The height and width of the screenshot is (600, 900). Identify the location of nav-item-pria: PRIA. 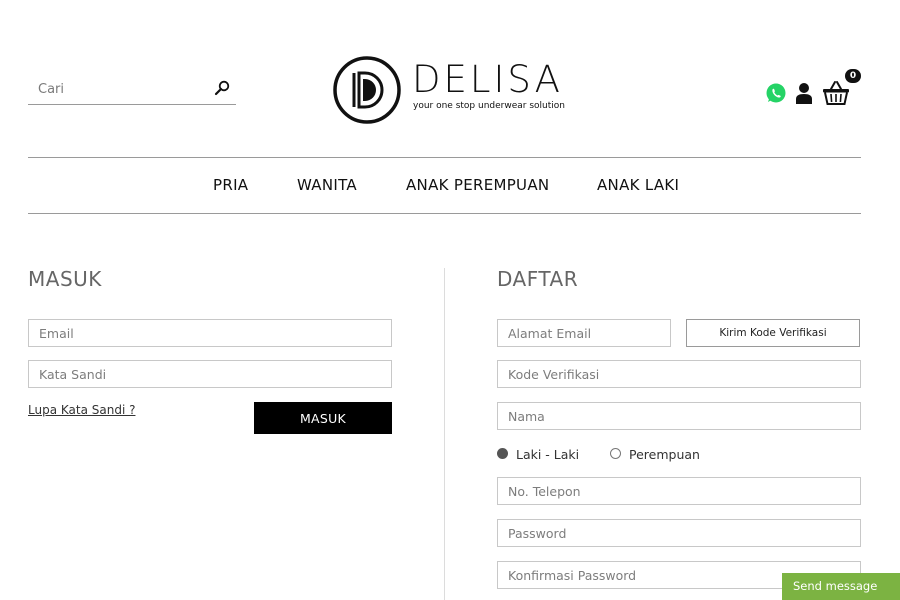
(230, 185).